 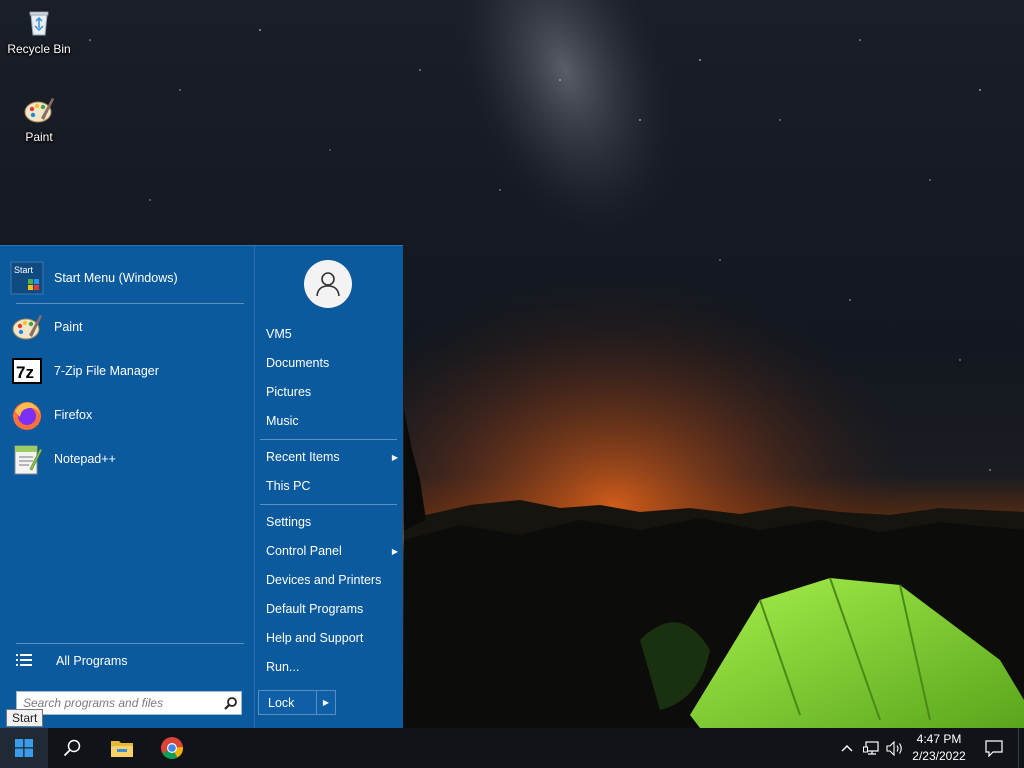 What do you see at coordinates (27, 415) in the screenshot?
I see `firefox-icon` at bounding box center [27, 415].